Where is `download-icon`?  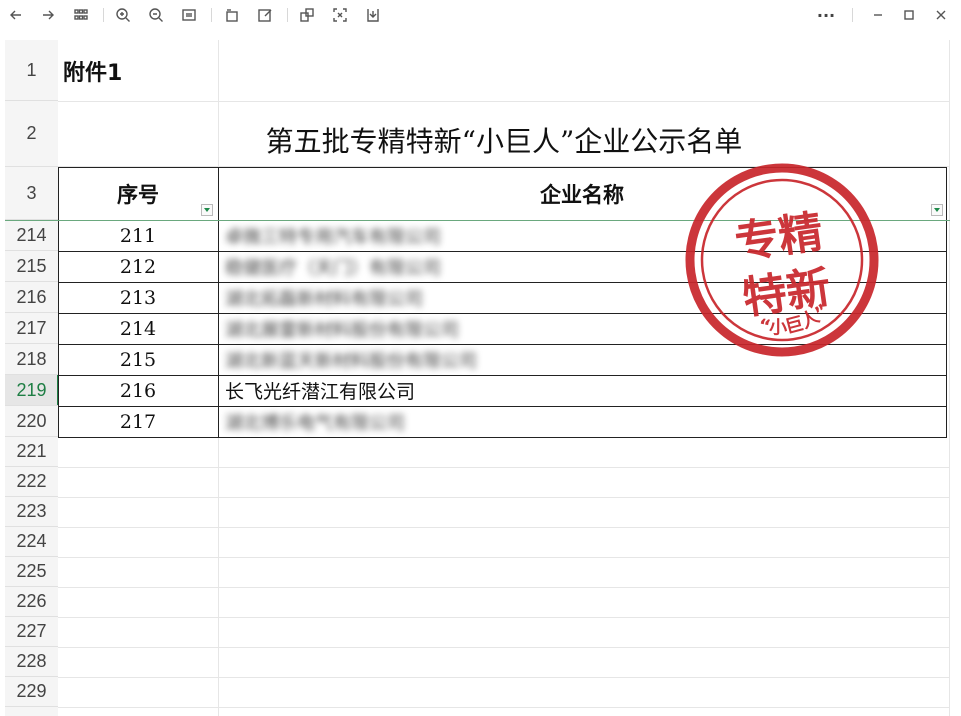
download-icon is located at coordinates (373, 15).